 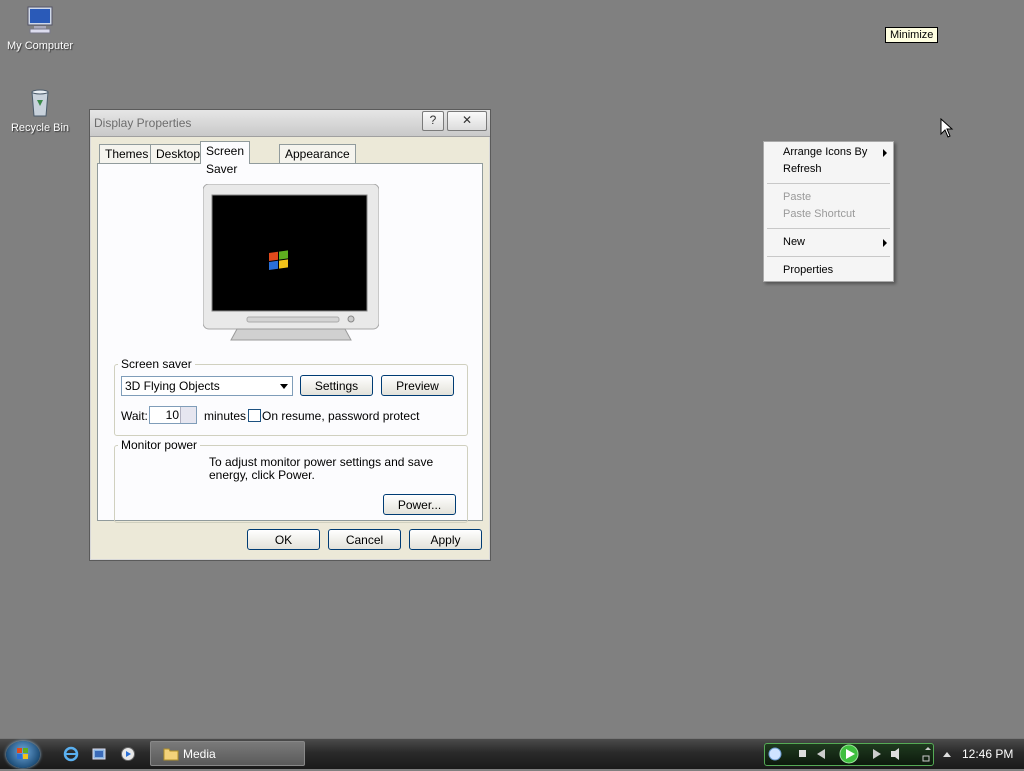 I want to click on taskbar-button-label: Media, so click(x=199, y=754).